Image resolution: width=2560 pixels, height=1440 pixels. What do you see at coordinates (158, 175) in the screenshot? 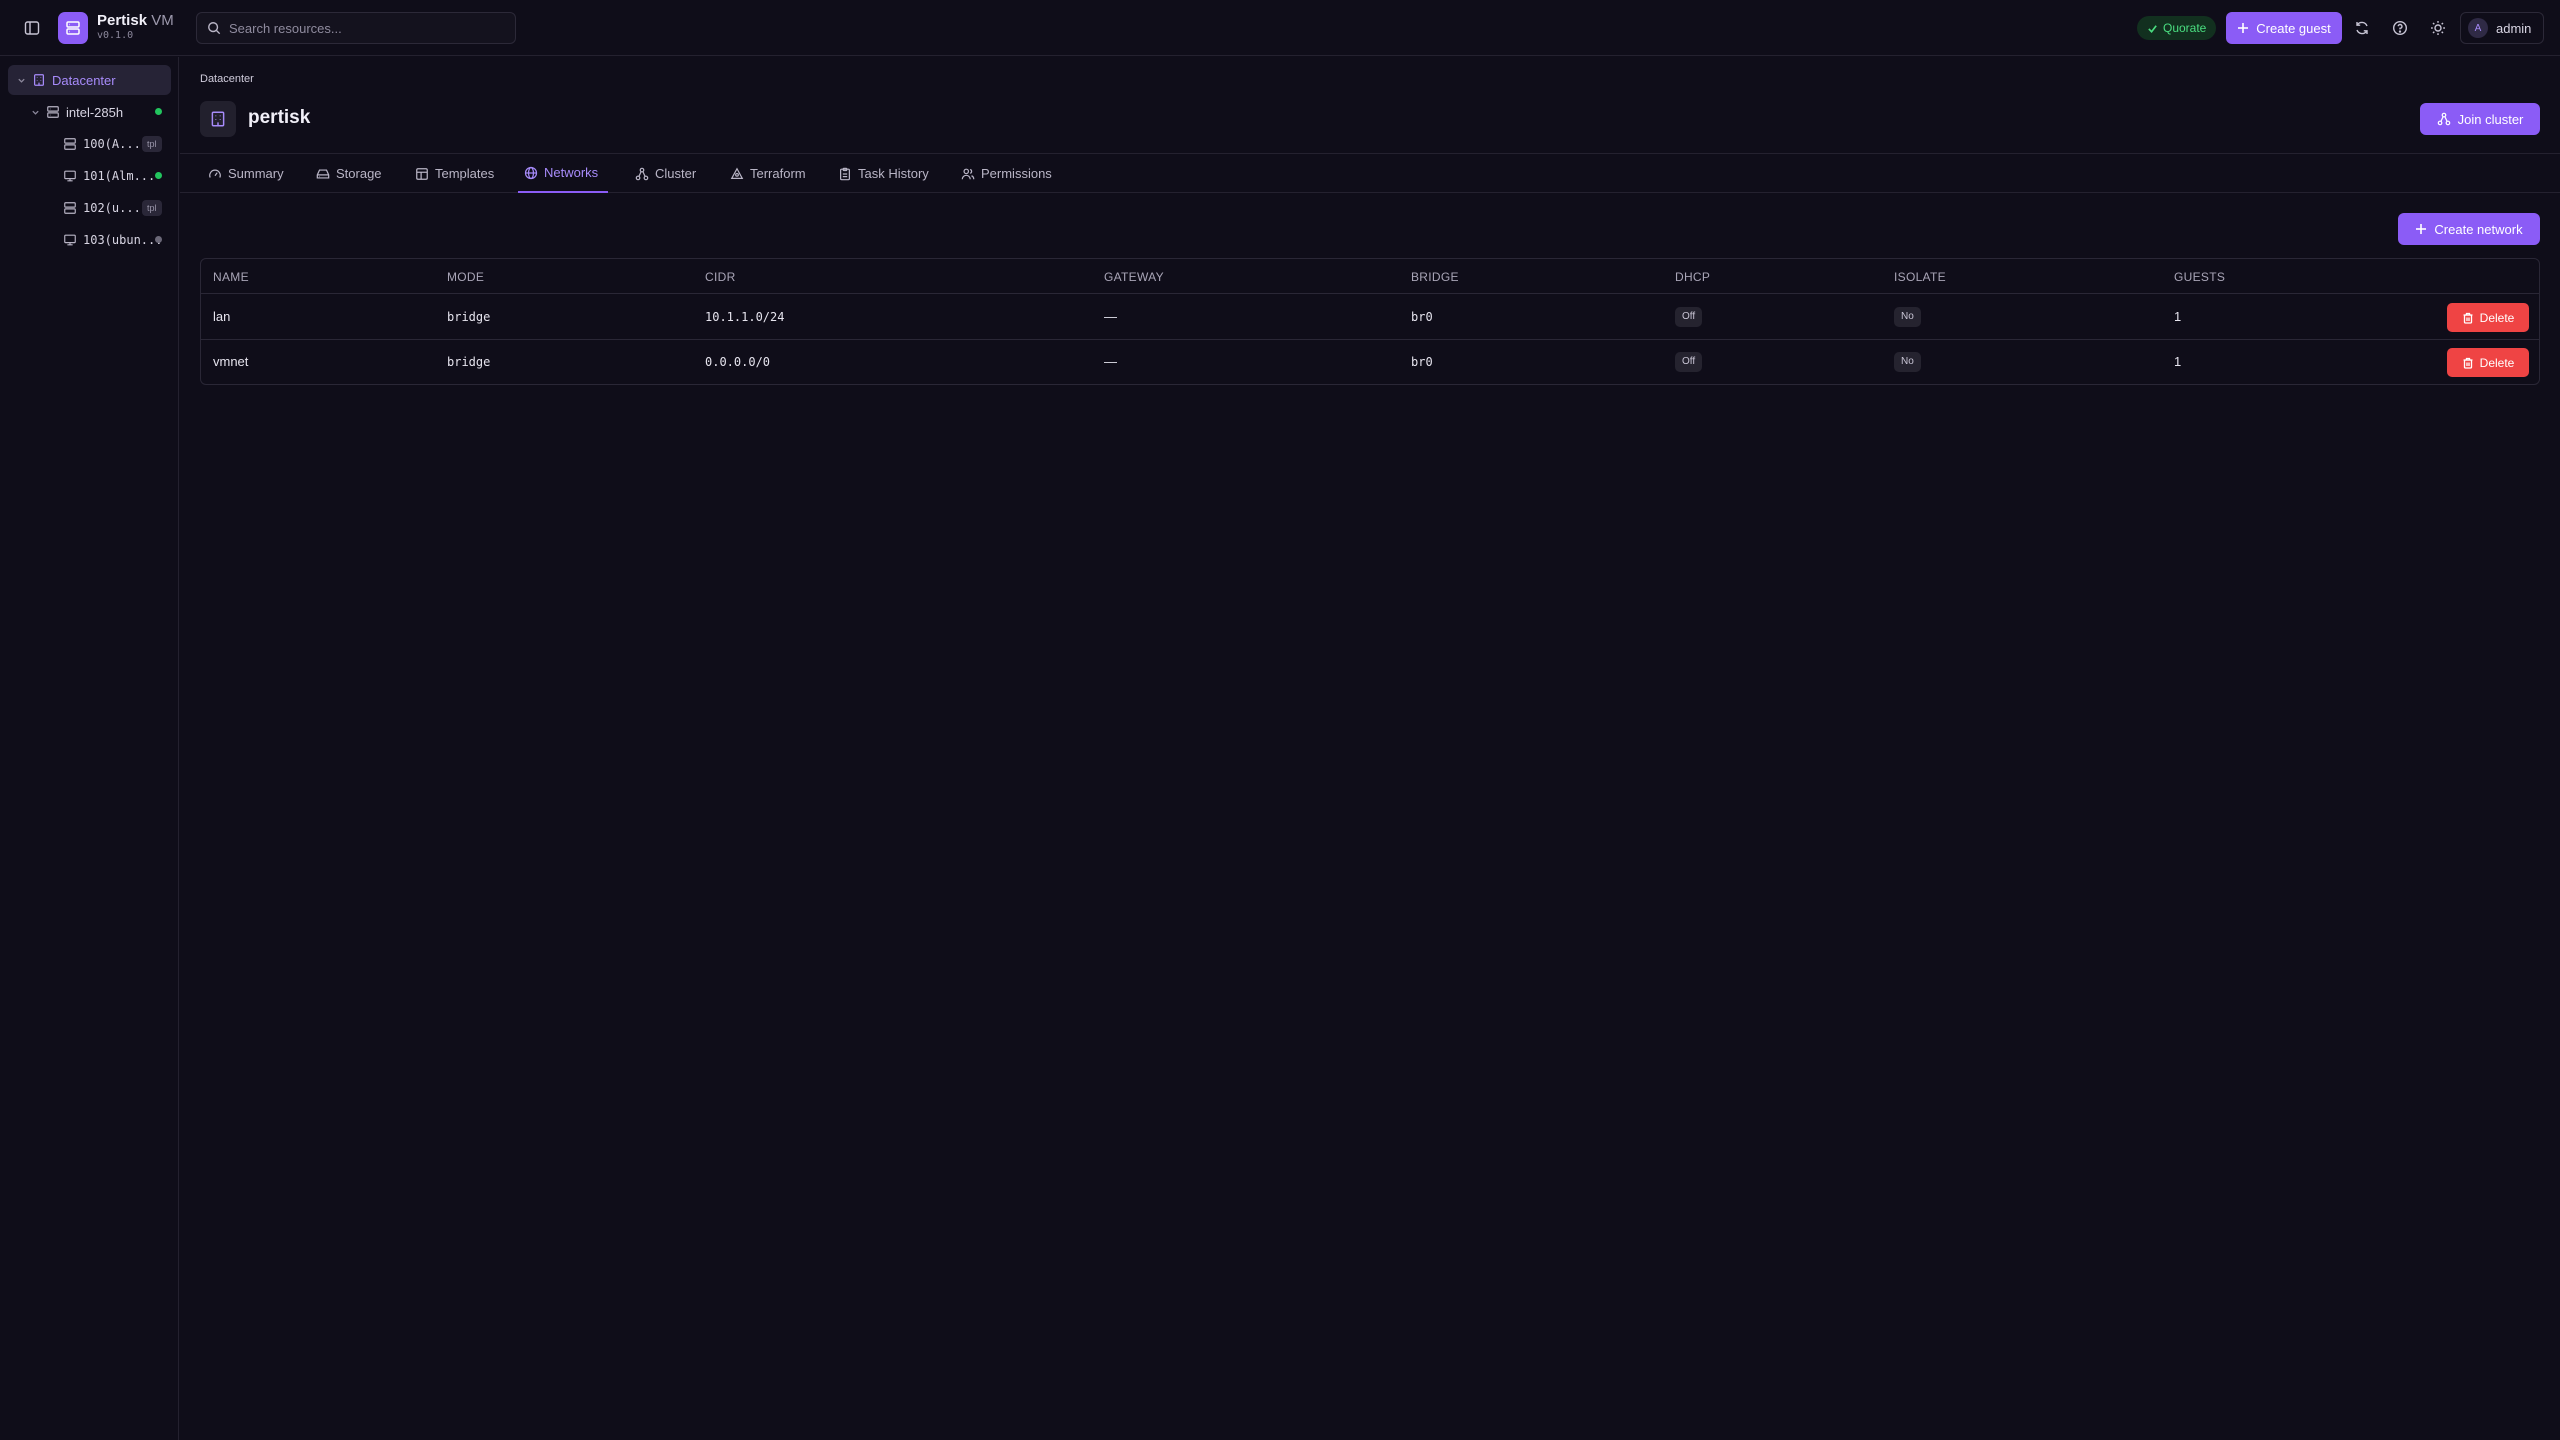
I see `status-dot-running` at bounding box center [158, 175].